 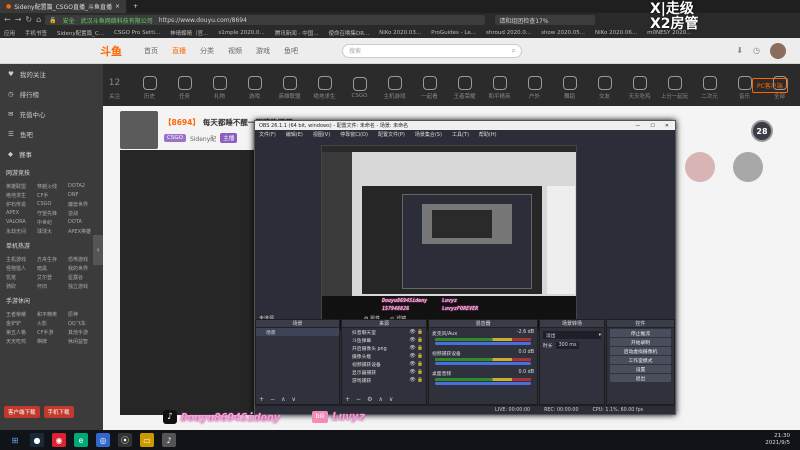 I want to click on sidebar-game-link: 独立游戏, so click(x=82, y=286).